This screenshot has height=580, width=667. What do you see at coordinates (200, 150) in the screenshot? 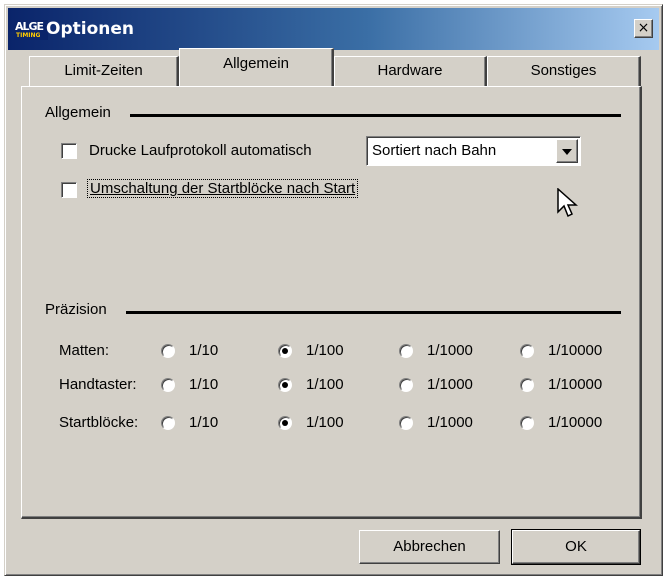
I see `print-log-label: Drucke Laufprotokoll automatisch` at bounding box center [200, 150].